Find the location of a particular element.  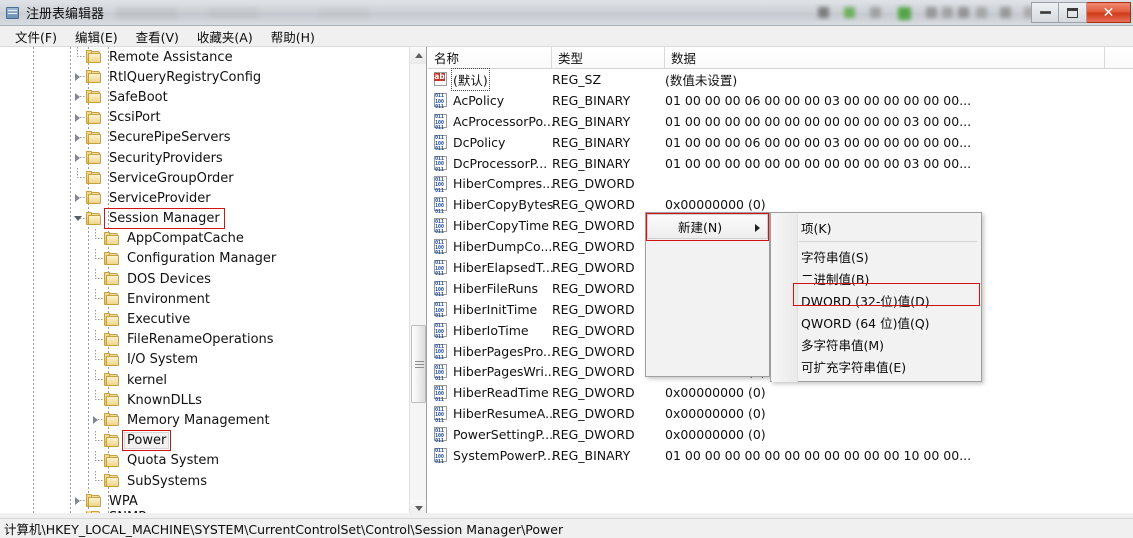

tree-item-configuration-manager: Configuration Manager is located at coordinates (203, 258).